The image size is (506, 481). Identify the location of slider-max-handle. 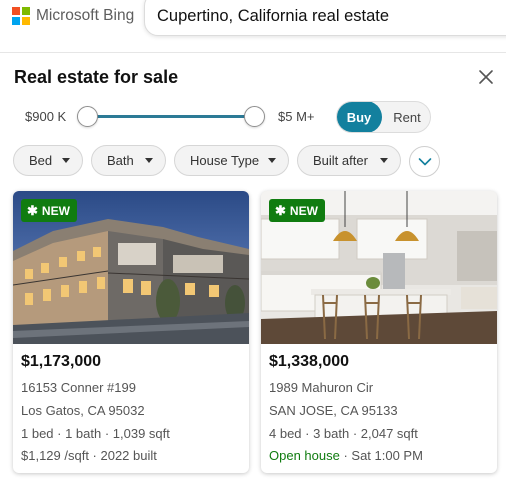
(254, 116).